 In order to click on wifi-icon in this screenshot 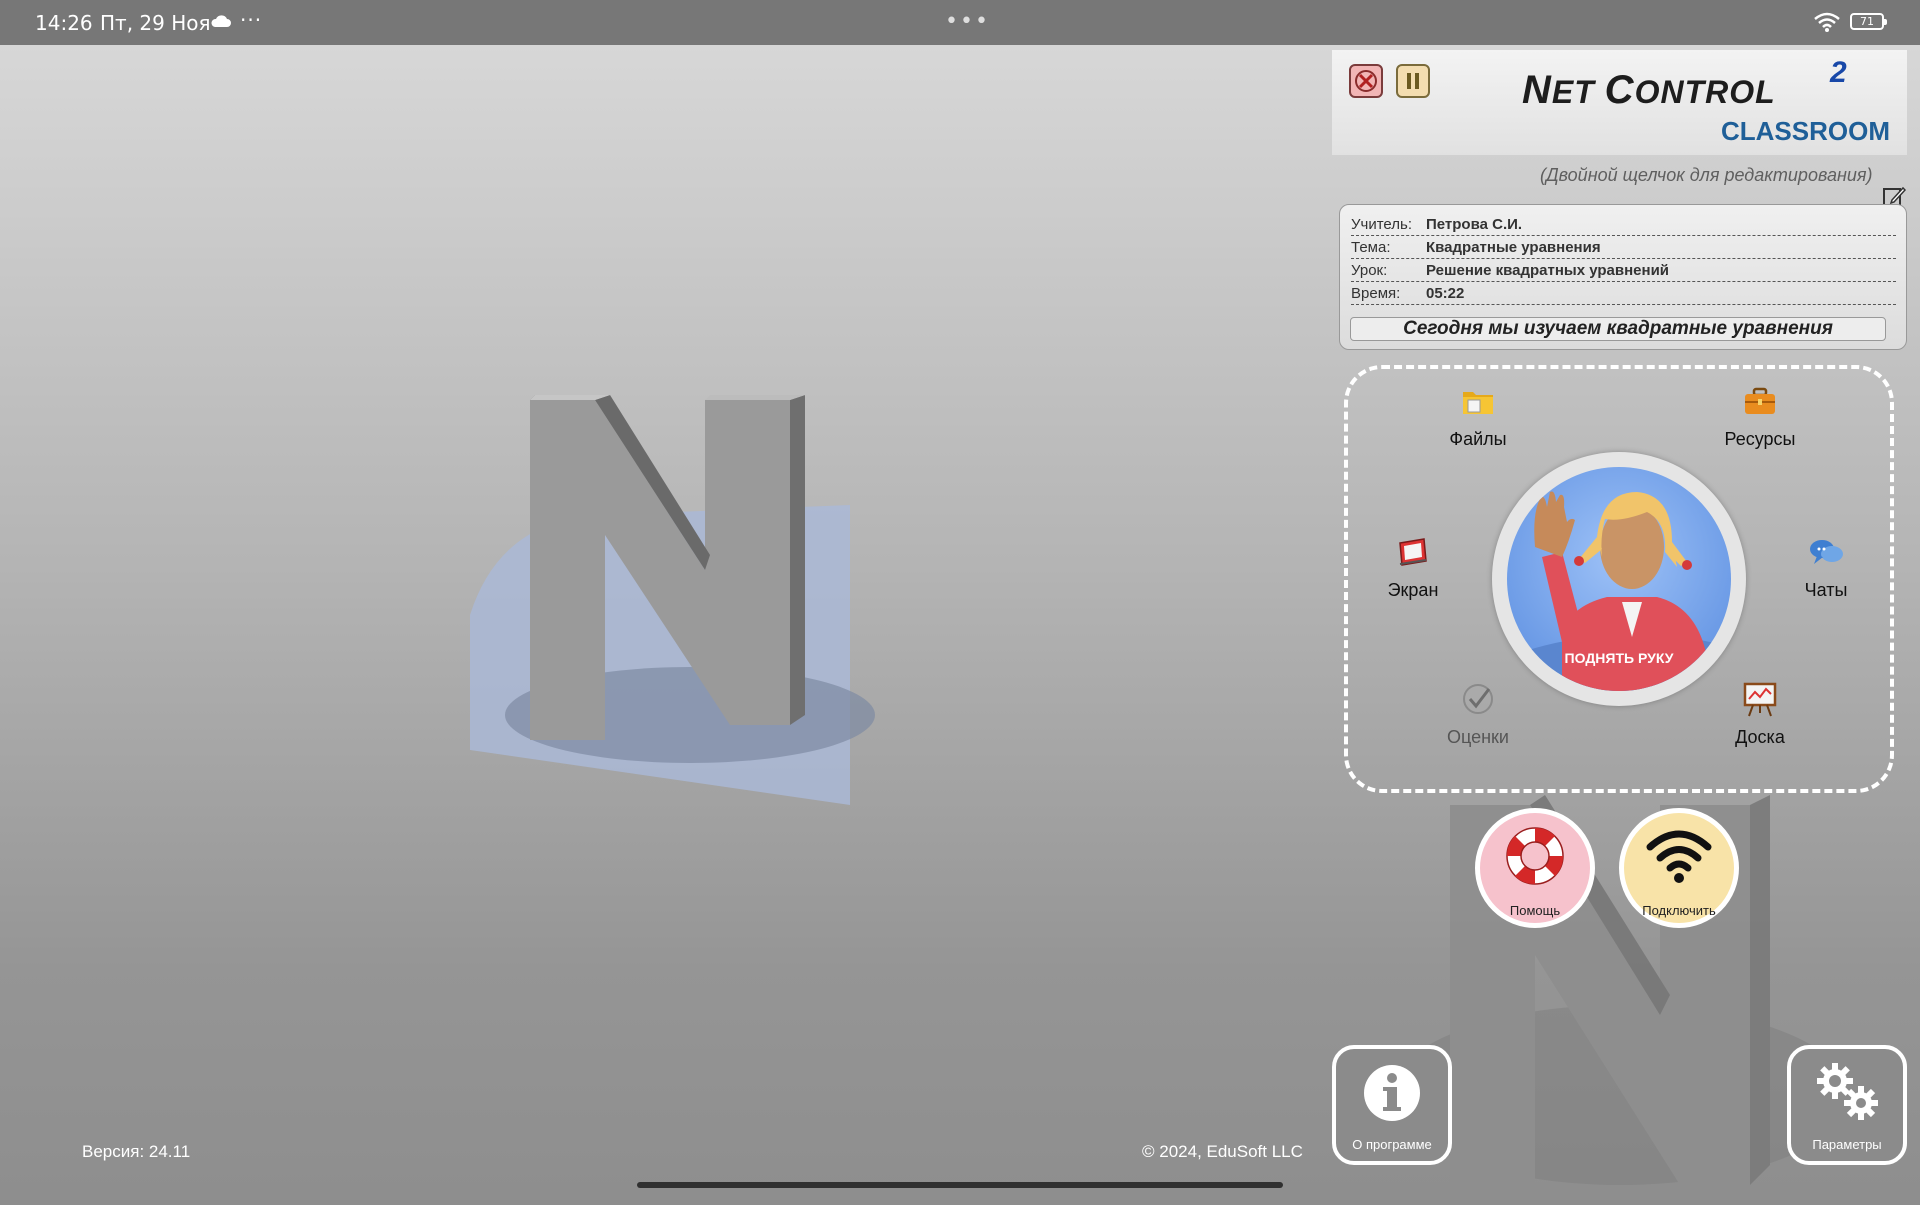, I will do `click(1679, 856)`.